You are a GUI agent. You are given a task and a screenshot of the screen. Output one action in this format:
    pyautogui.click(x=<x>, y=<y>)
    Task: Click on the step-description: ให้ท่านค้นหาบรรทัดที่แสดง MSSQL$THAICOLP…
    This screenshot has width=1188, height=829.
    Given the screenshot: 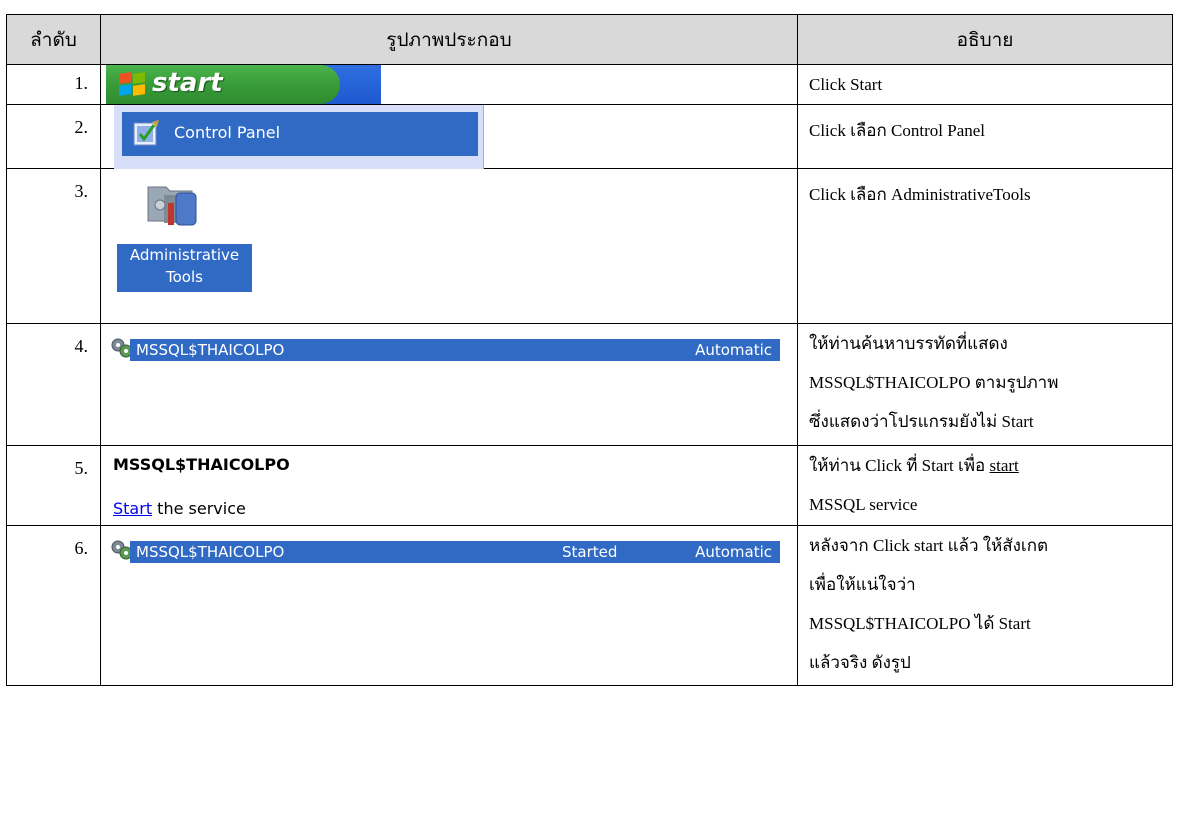 What is the action you would take?
    pyautogui.click(x=985, y=384)
    